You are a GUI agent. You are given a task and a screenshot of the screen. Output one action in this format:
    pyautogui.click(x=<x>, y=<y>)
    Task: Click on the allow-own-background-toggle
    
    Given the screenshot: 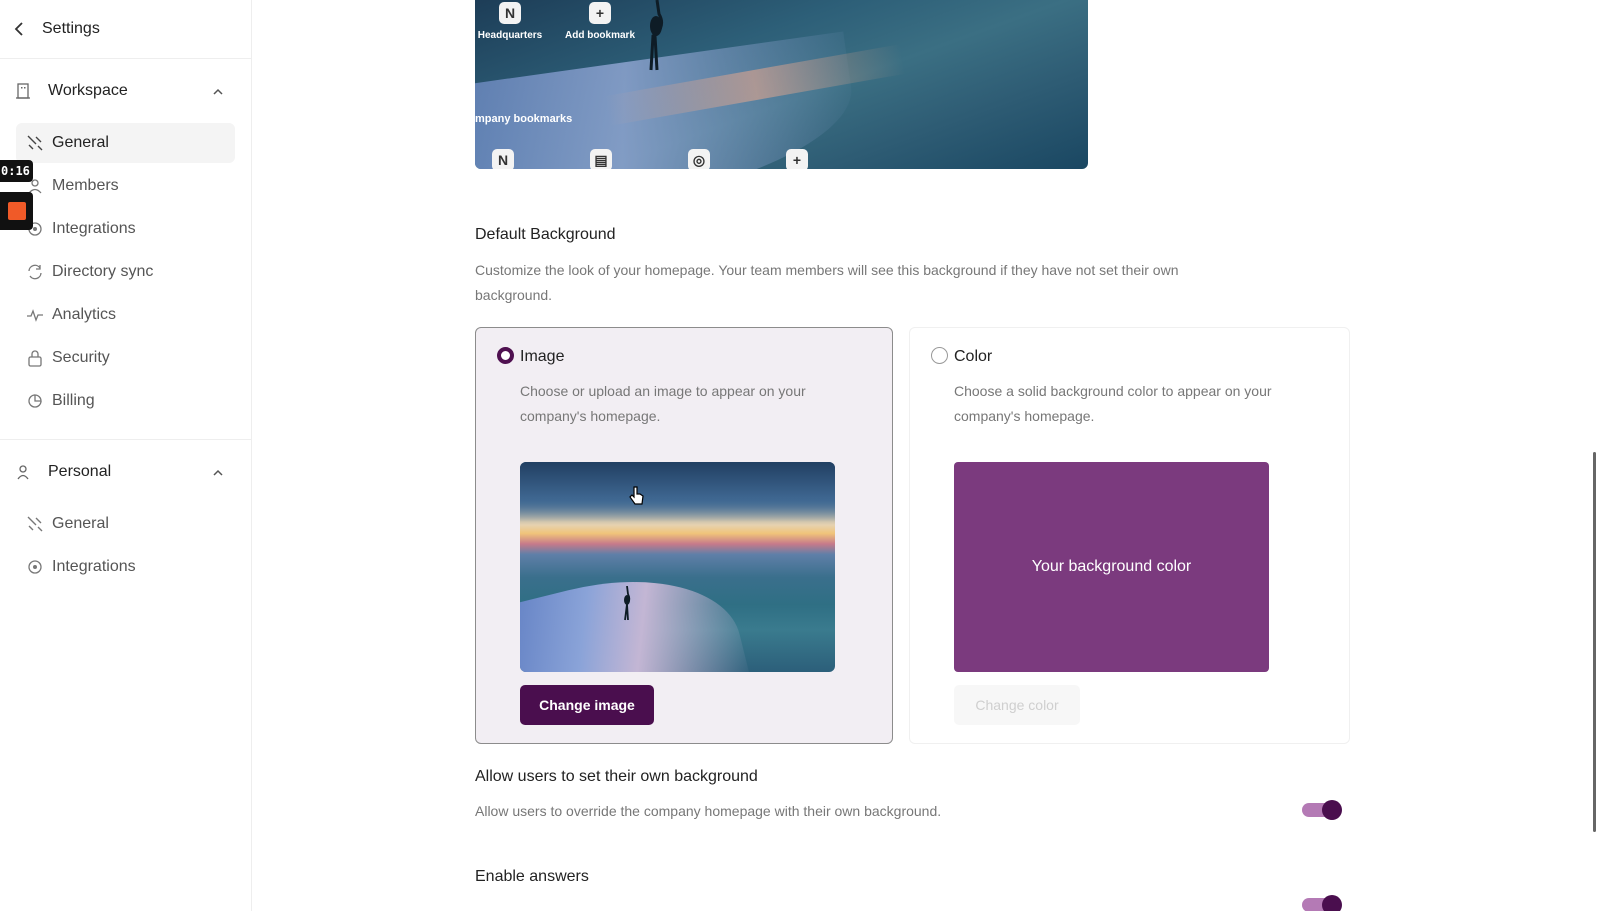 What is the action you would take?
    pyautogui.click(x=1322, y=810)
    